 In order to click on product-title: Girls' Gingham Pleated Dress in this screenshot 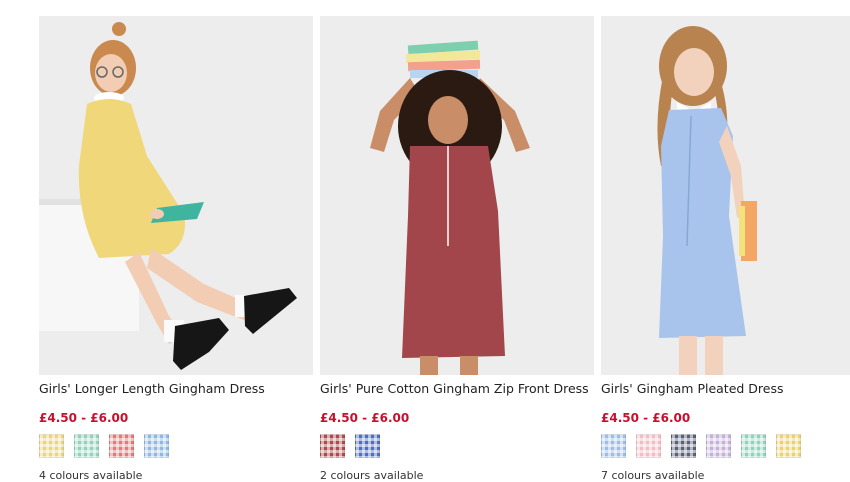, I will do `click(725, 389)`.